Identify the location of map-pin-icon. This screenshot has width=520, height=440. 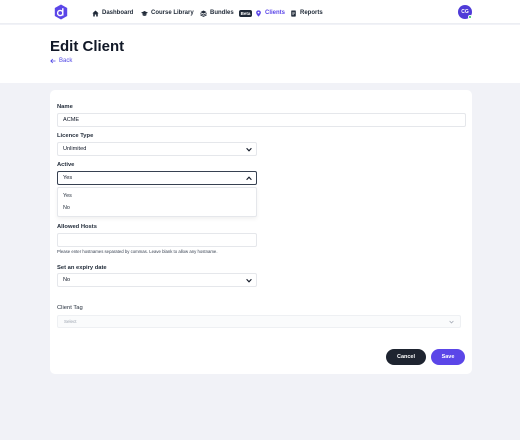
(258, 13).